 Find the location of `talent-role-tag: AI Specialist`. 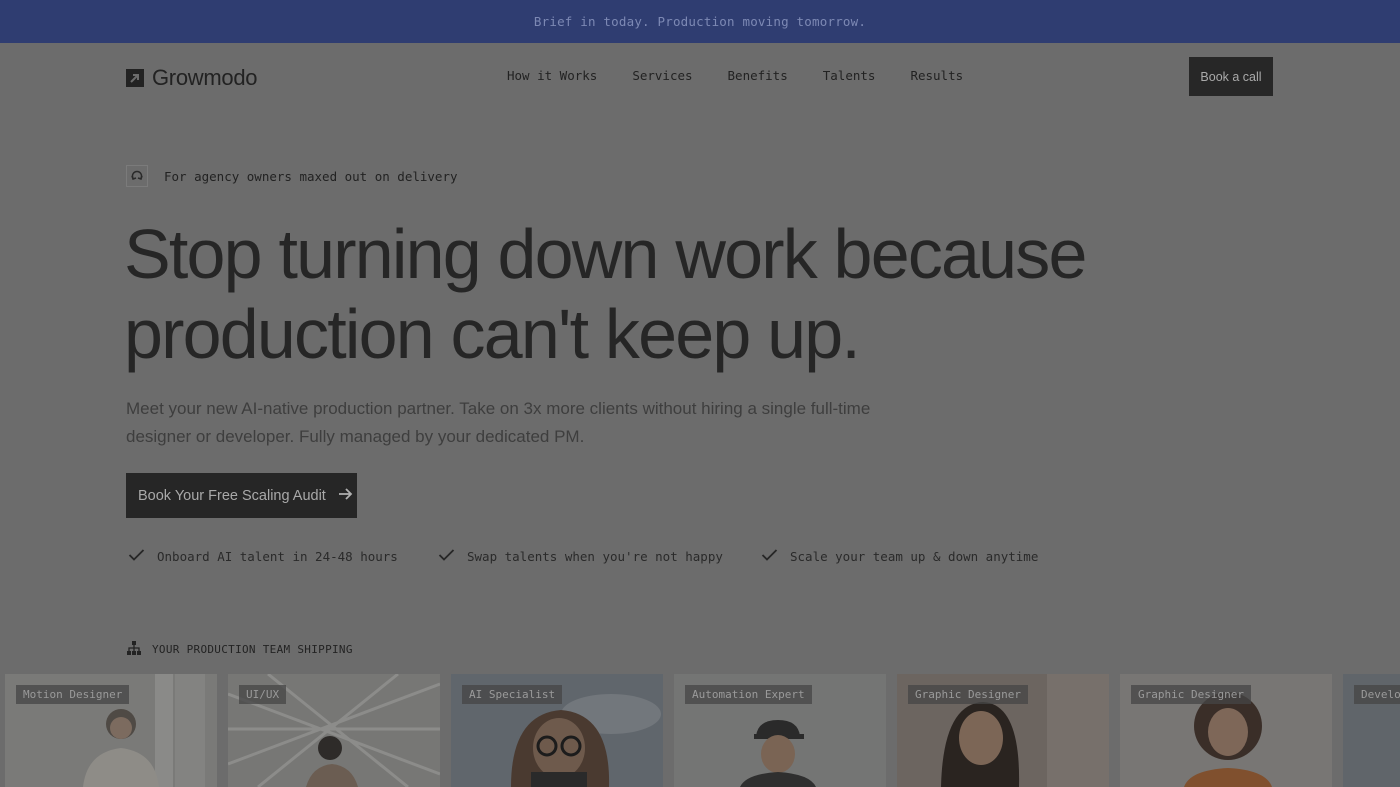

talent-role-tag: AI Specialist is located at coordinates (512, 694).